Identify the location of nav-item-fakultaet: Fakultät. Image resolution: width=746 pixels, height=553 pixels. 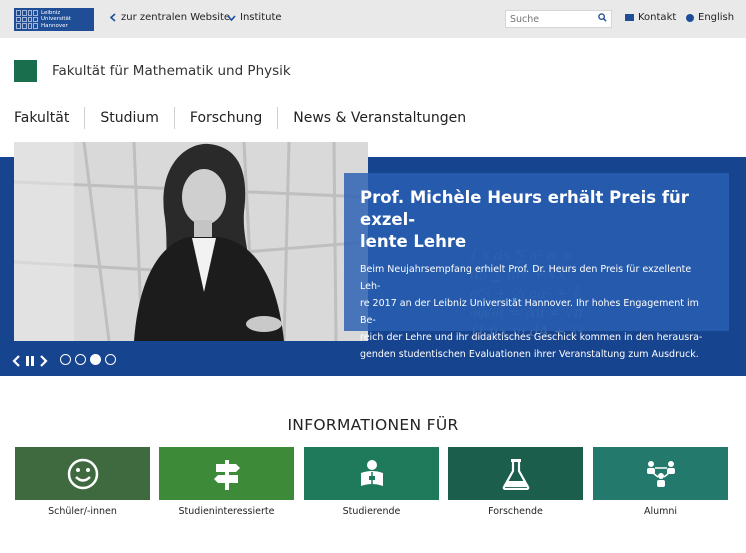
(49, 118).